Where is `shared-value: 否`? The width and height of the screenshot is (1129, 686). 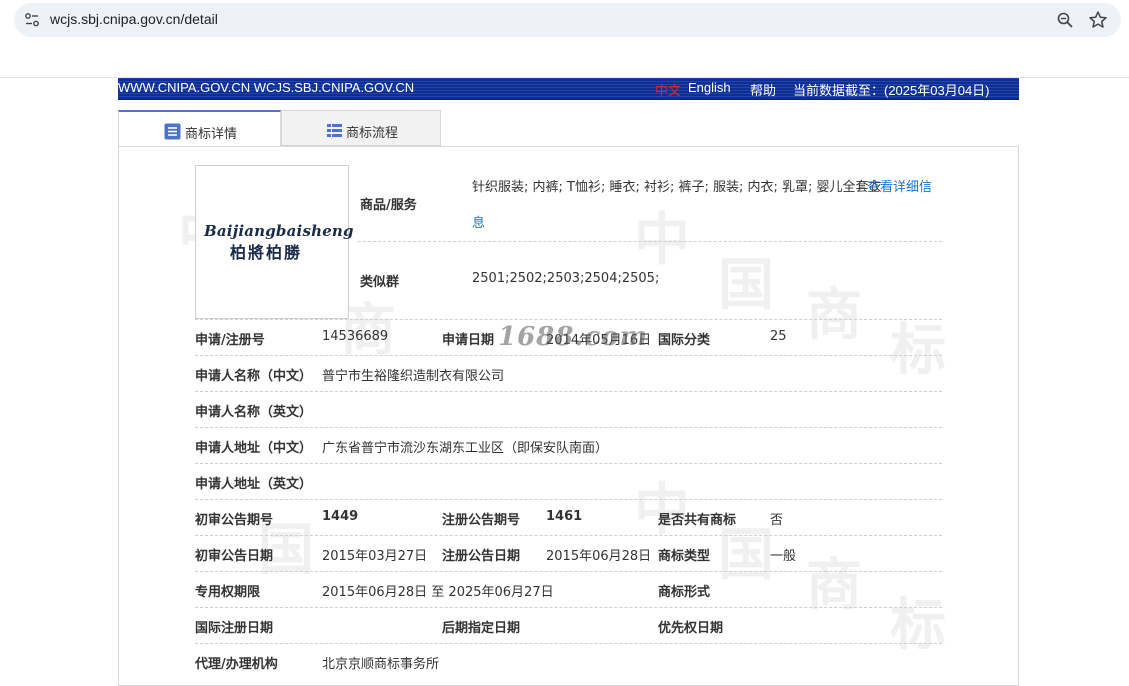
shared-value: 否 is located at coordinates (777, 520).